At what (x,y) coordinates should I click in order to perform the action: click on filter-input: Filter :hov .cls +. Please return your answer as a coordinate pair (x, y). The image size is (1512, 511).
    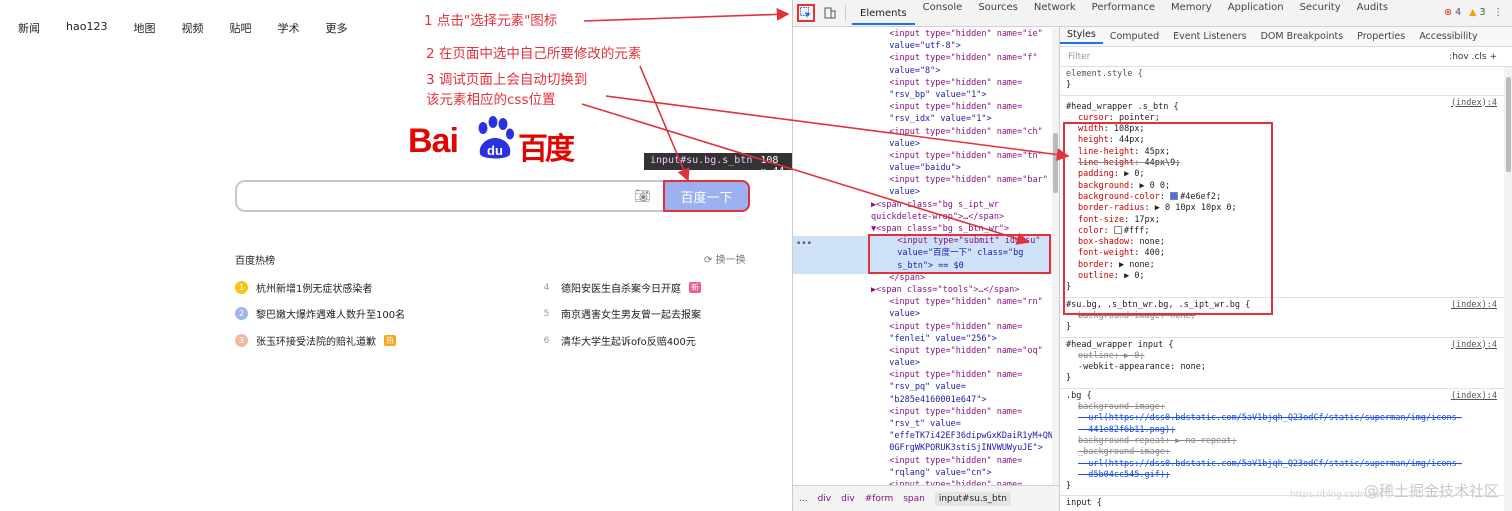
    Looking at the image, I should click on (1286, 57).